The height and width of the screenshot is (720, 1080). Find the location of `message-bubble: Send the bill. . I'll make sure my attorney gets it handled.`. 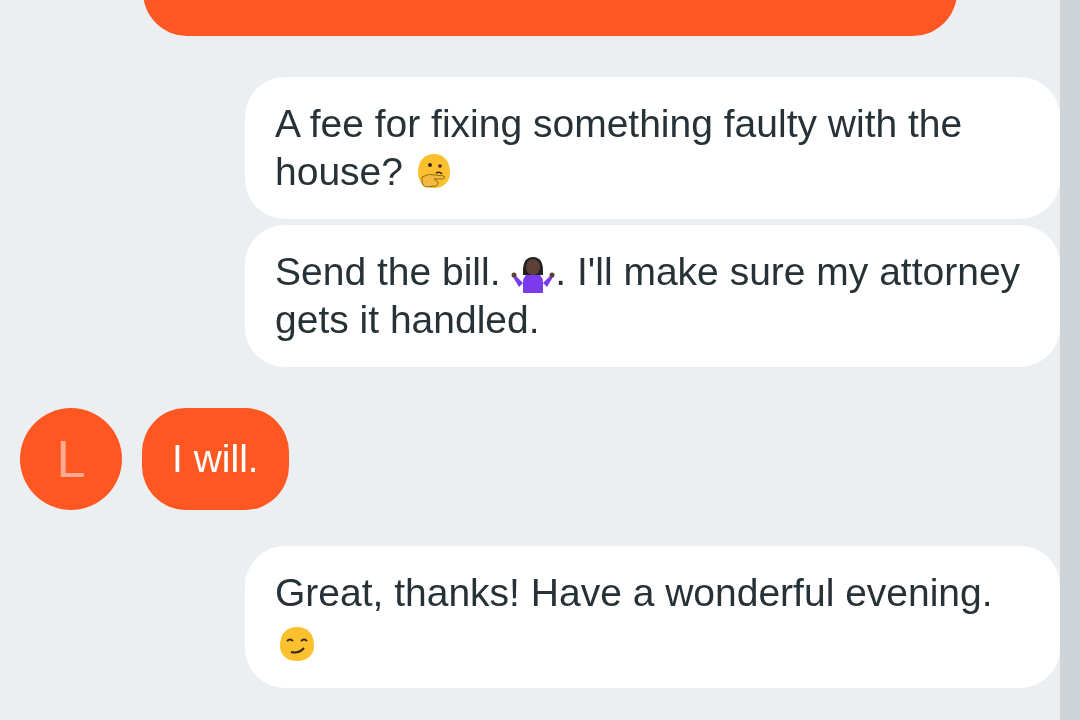

message-bubble: Send the bill. . I'll make sure my attorney gets it handled. is located at coordinates (652, 296).